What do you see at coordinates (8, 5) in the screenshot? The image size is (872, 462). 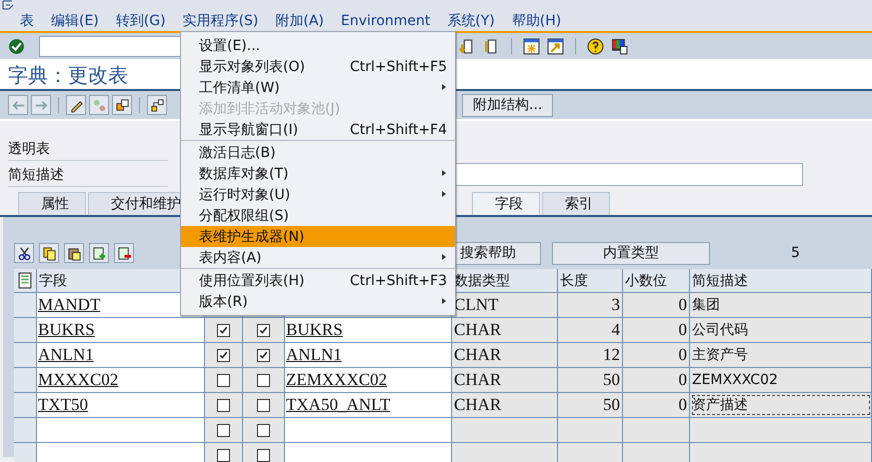 I see `window-icon` at bounding box center [8, 5].